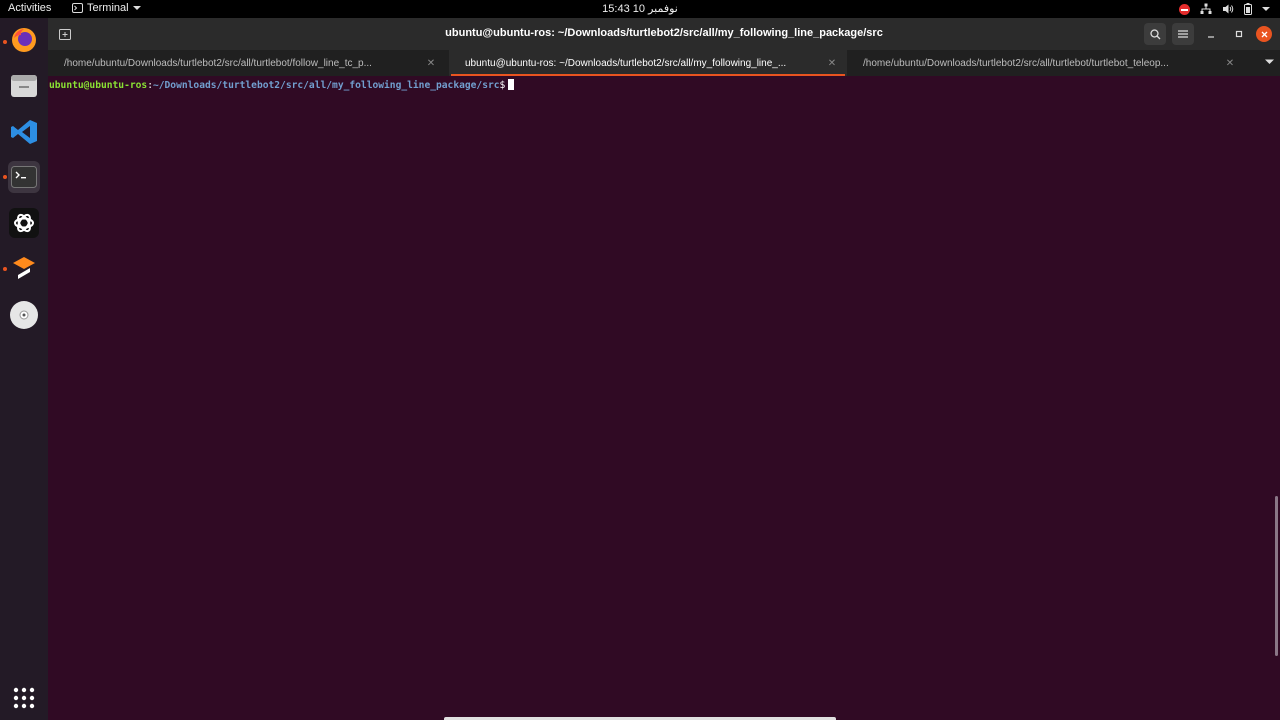 The height and width of the screenshot is (720, 1280). I want to click on volume-icon, so click(1228, 9).